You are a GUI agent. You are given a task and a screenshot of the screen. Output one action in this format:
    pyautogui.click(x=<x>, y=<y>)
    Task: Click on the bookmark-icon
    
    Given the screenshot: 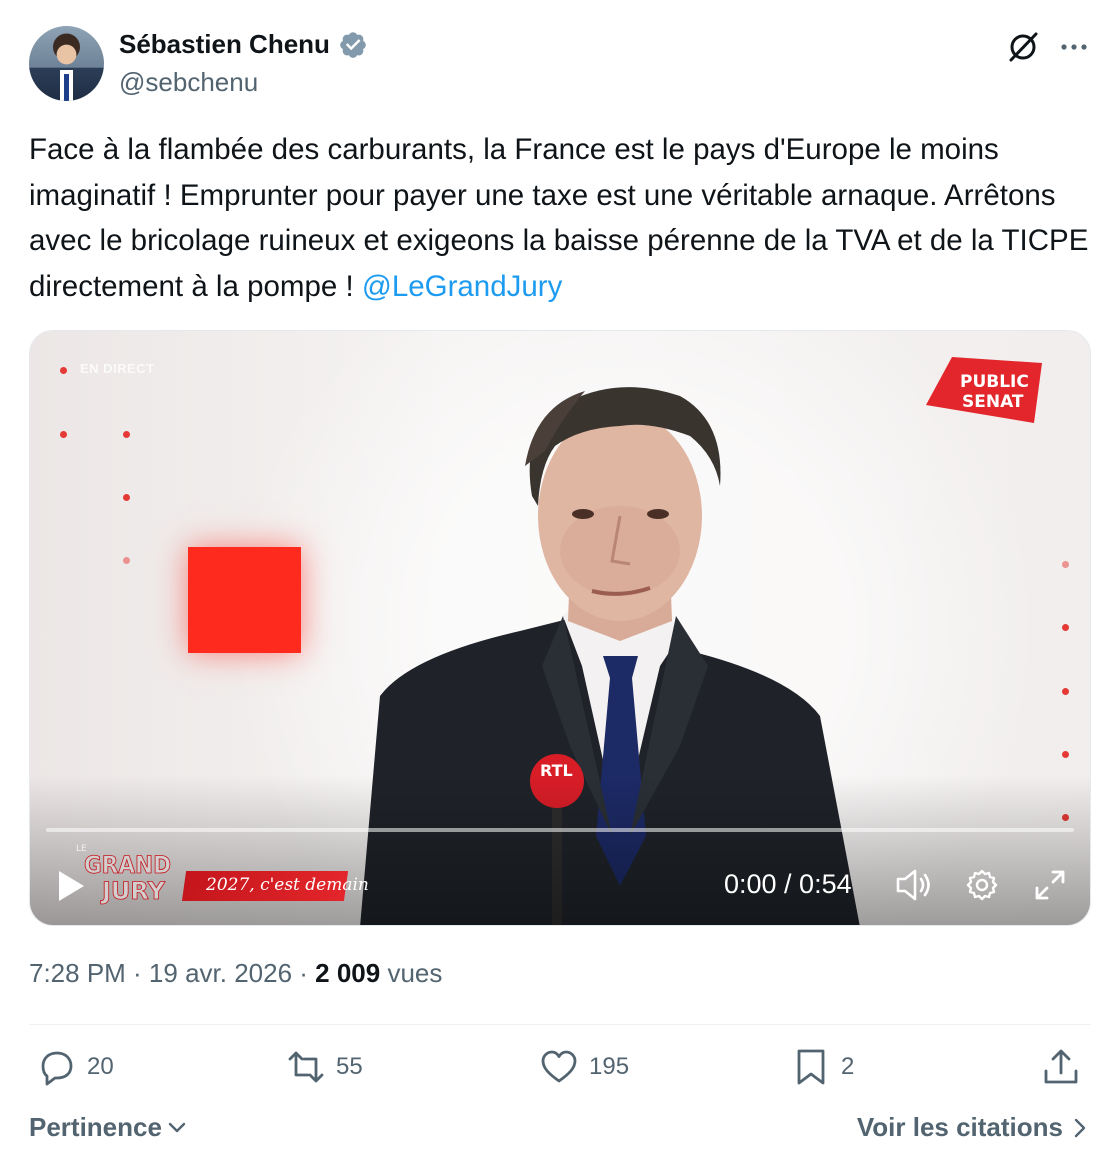 What is the action you would take?
    pyautogui.click(x=811, y=1067)
    